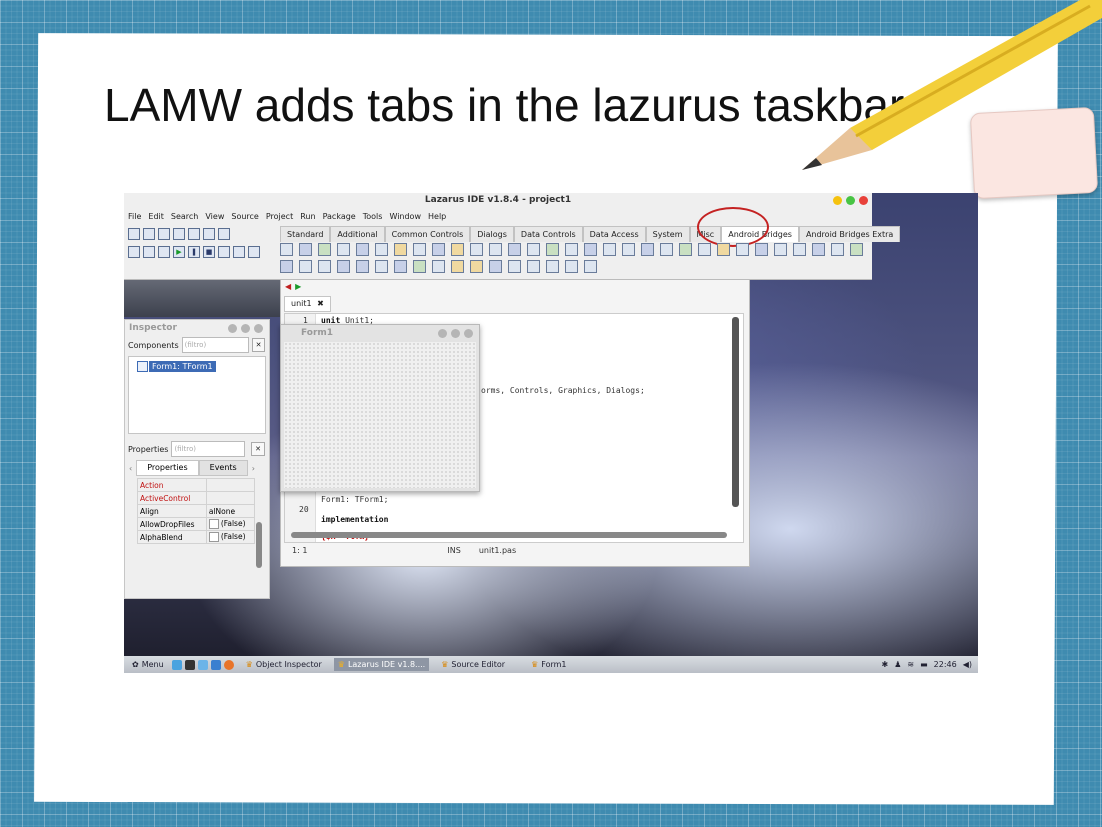 The width and height of the screenshot is (1102, 827). What do you see at coordinates (224, 234) in the screenshot?
I see `view-units-icon` at bounding box center [224, 234].